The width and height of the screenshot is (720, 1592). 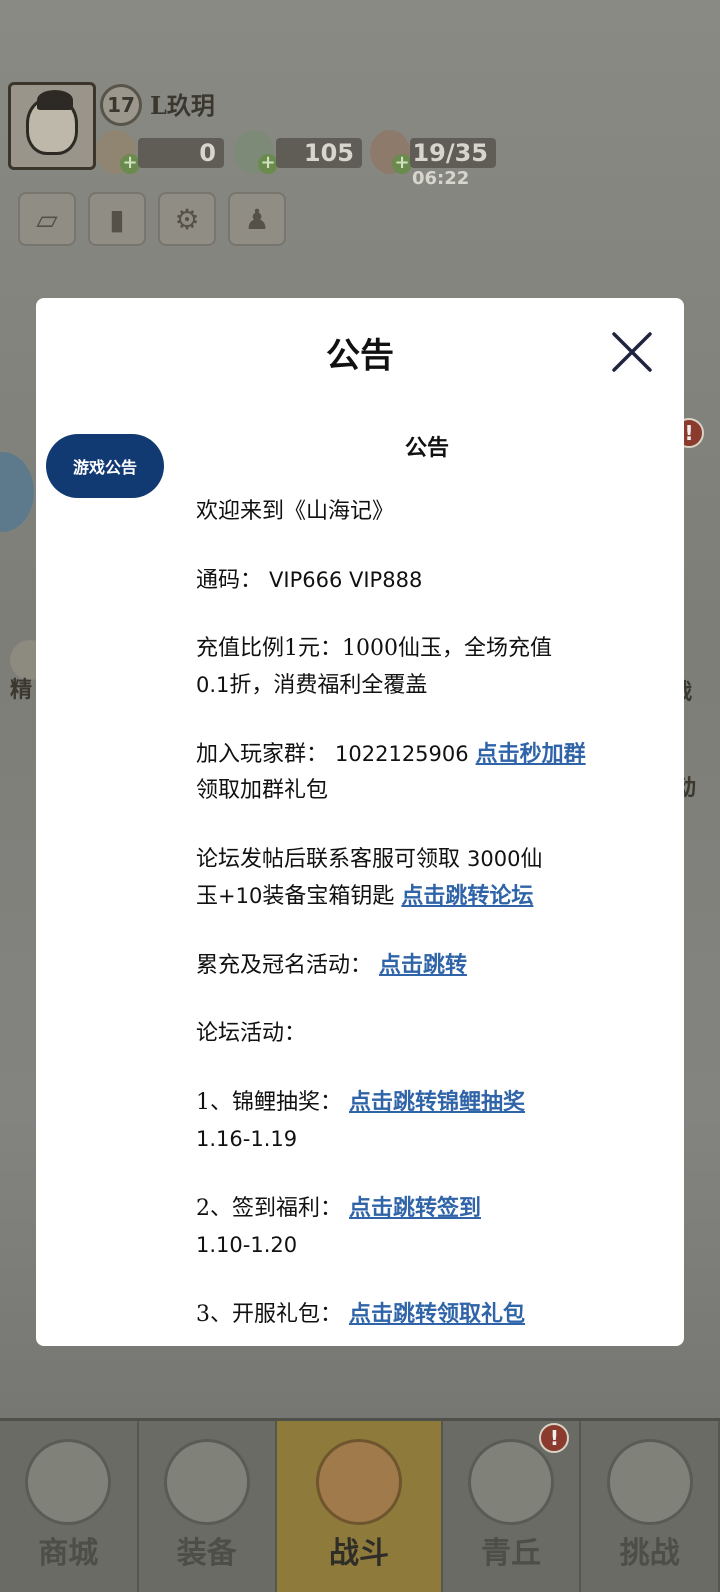 I want to click on forum-reward: 论坛发帖后联系客服可领取 3000仙 玉+10装备宝箱钥匙 点击跳转论坛, so click(x=427, y=878).